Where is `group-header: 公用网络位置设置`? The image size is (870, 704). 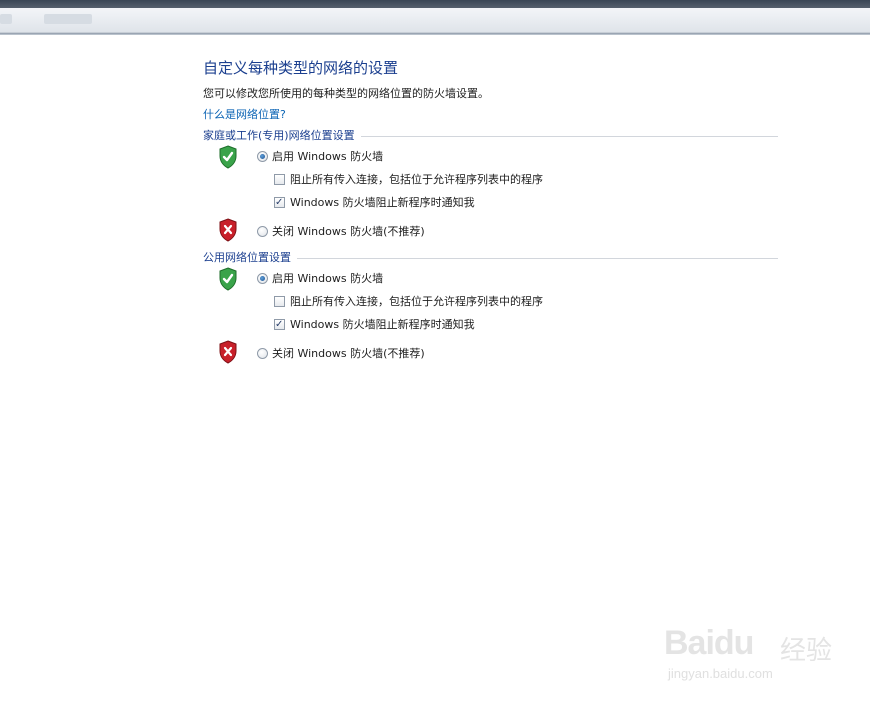
group-header: 公用网络位置设置 is located at coordinates (490, 258).